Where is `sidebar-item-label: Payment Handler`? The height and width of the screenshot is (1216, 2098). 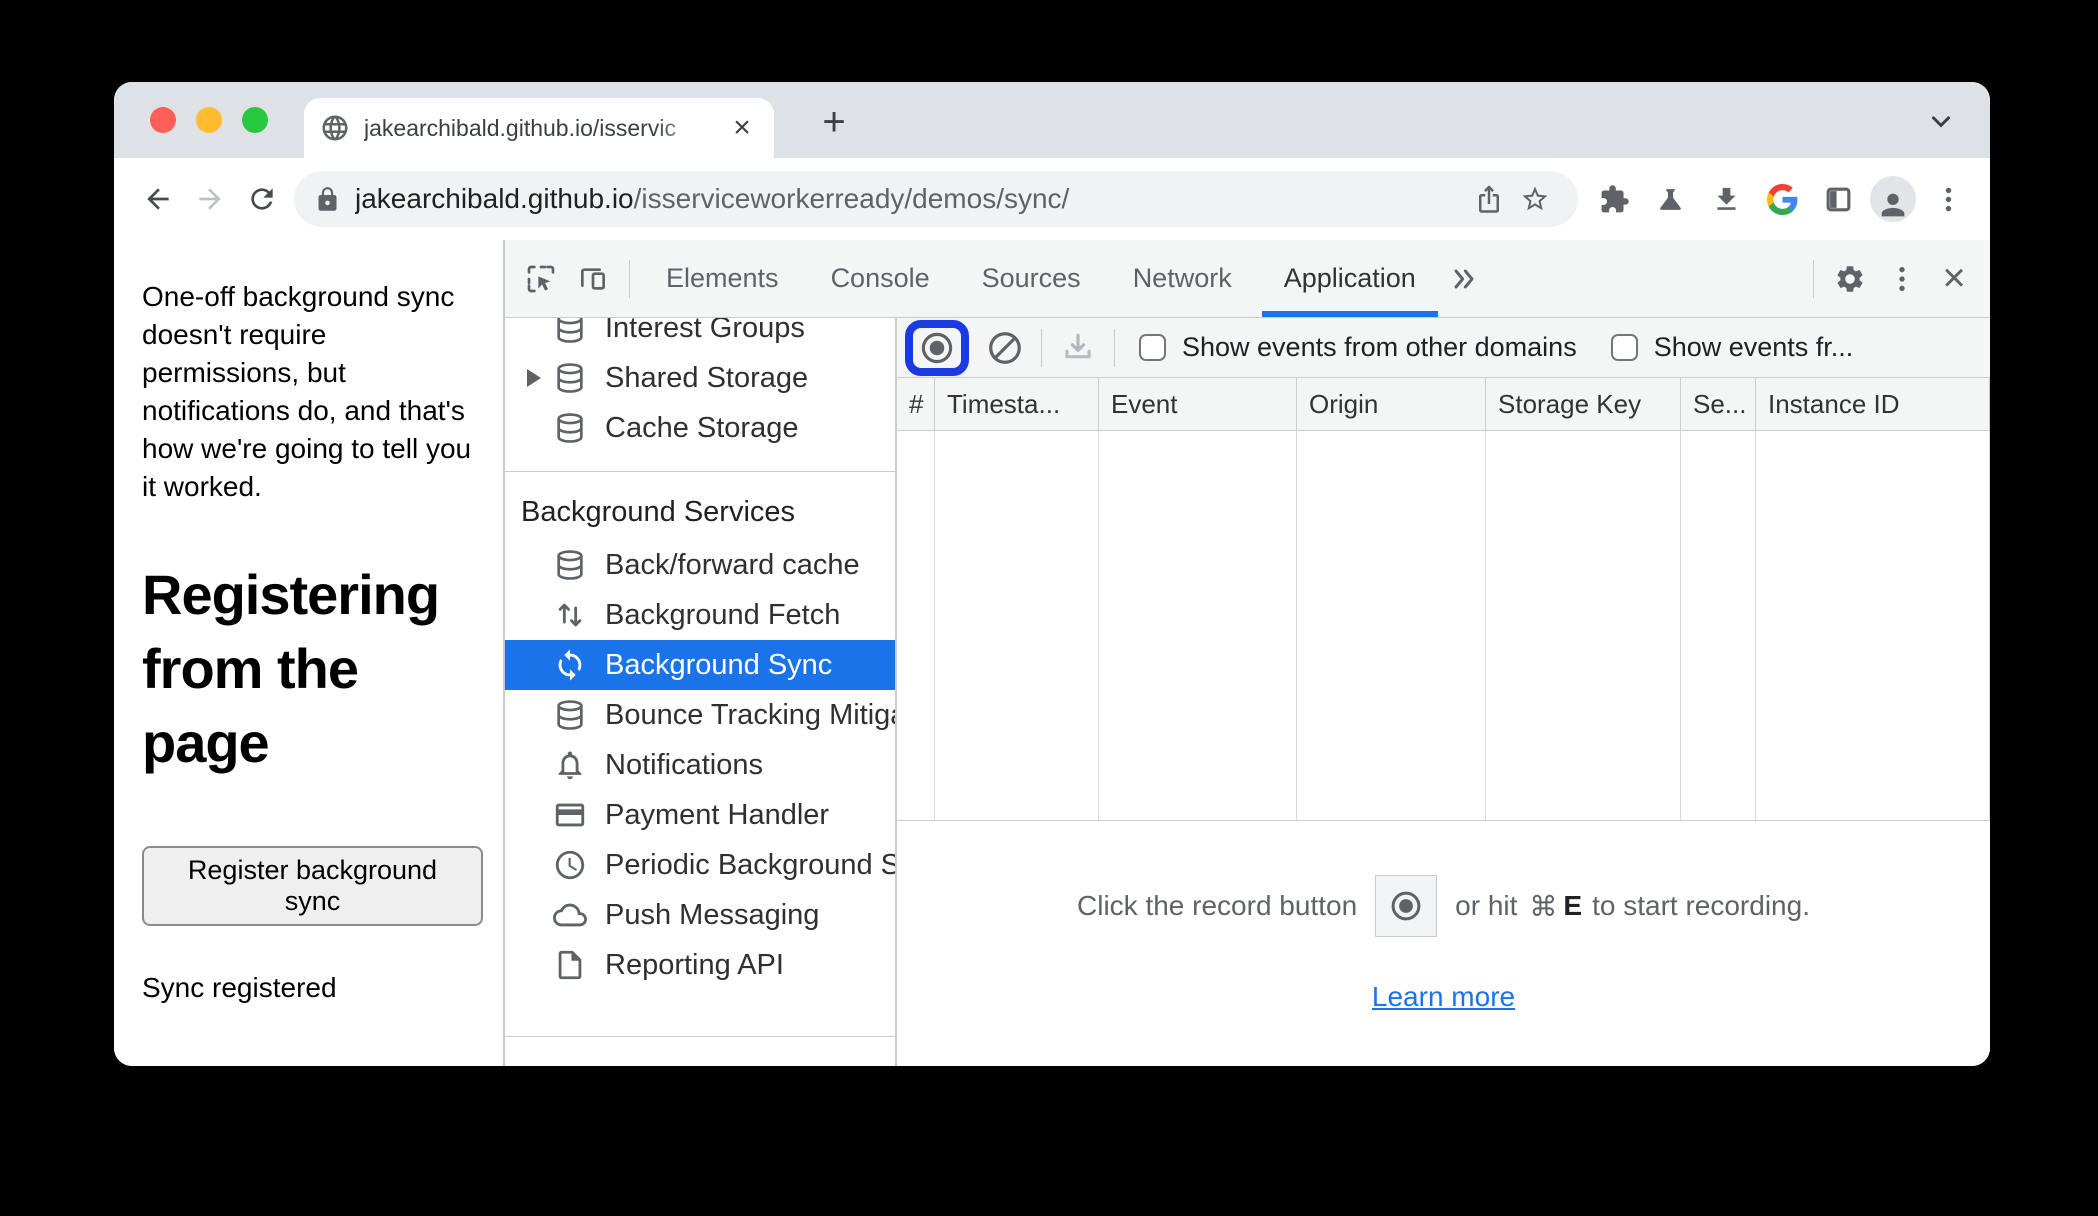 sidebar-item-label: Payment Handler is located at coordinates (717, 814).